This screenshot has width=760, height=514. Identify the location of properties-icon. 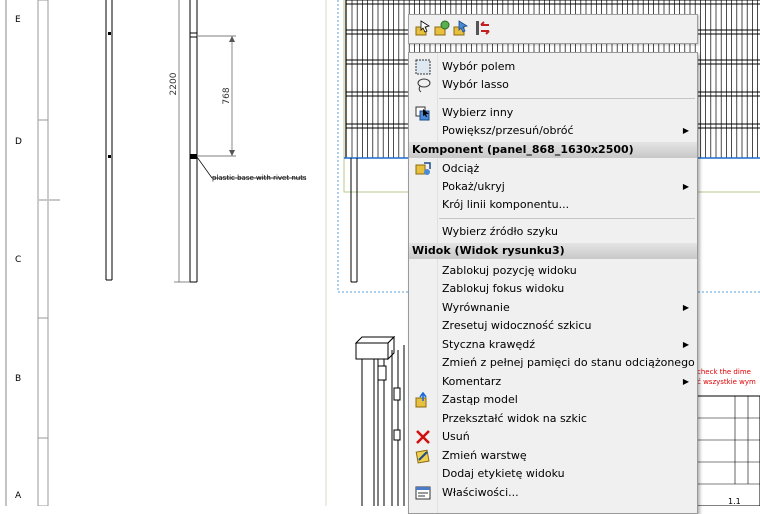
(423, 493).